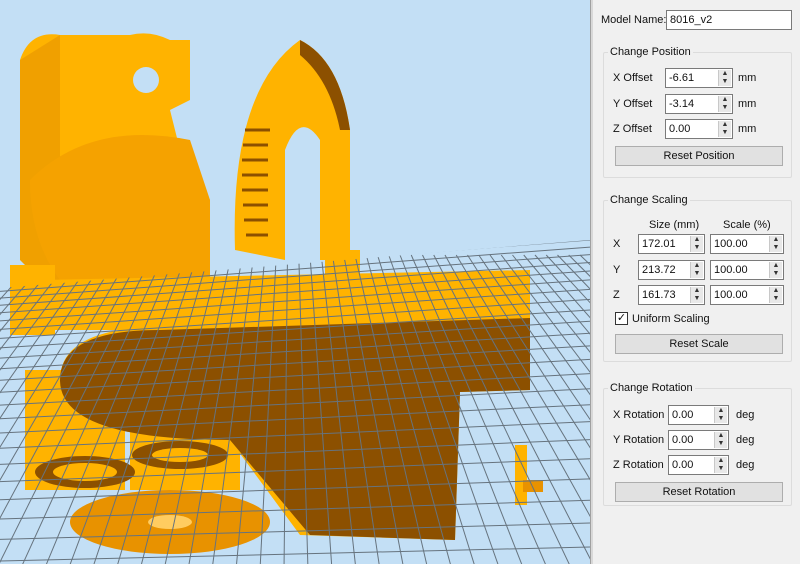 The width and height of the screenshot is (800, 564). What do you see at coordinates (650, 52) in the screenshot?
I see `change-position-title: Change Position` at bounding box center [650, 52].